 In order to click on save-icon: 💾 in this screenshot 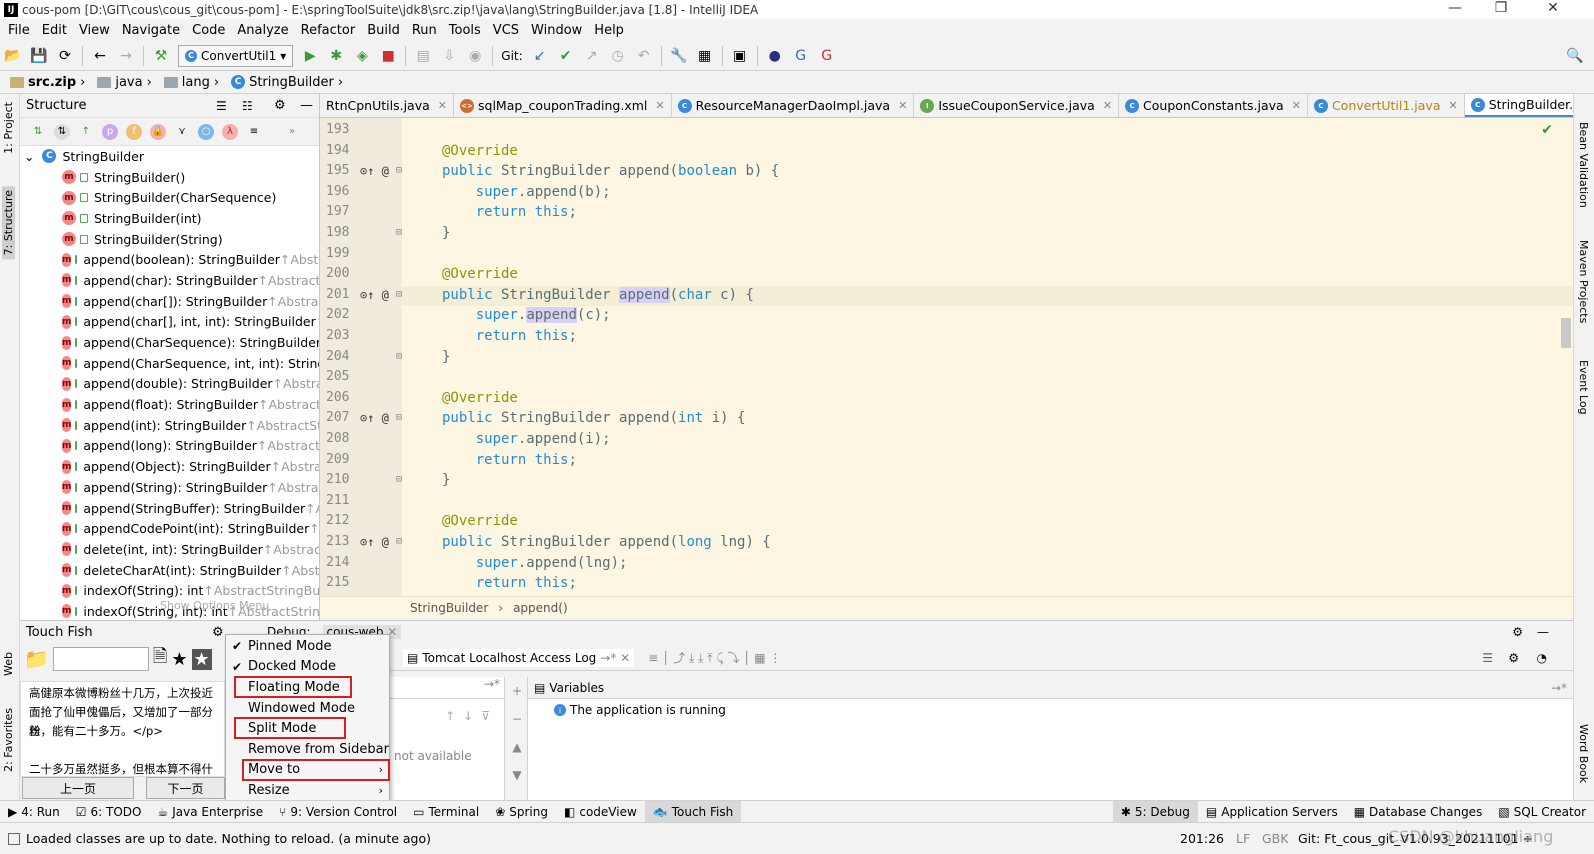, I will do `click(39, 56)`.